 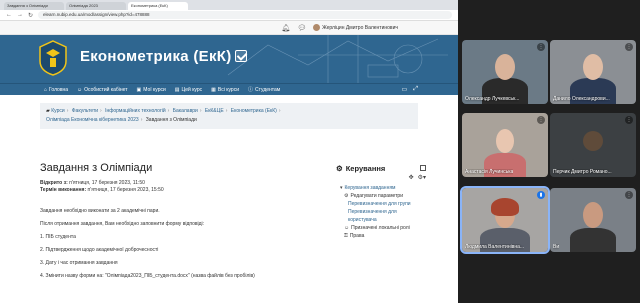 What do you see at coordinates (107, 183) in the screenshot?
I see `opened-value: п'ятниця, 17 березня 2023, 11:50` at bounding box center [107, 183].